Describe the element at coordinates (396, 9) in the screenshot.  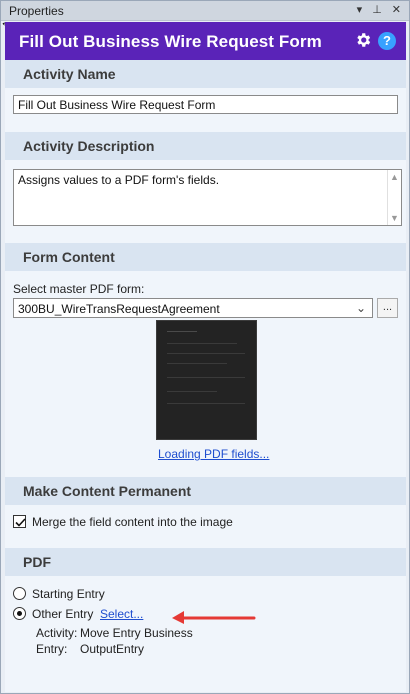
I see `close-icon: ✕` at that location.